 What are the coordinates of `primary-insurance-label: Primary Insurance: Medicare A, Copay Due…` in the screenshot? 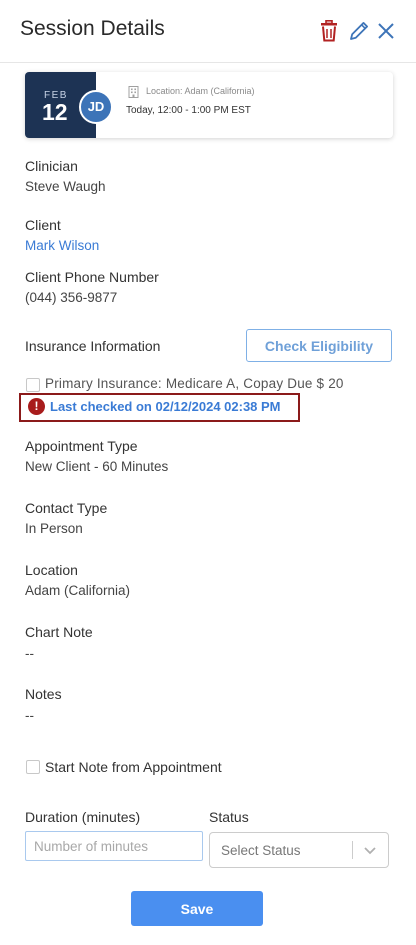 It's located at (194, 383).